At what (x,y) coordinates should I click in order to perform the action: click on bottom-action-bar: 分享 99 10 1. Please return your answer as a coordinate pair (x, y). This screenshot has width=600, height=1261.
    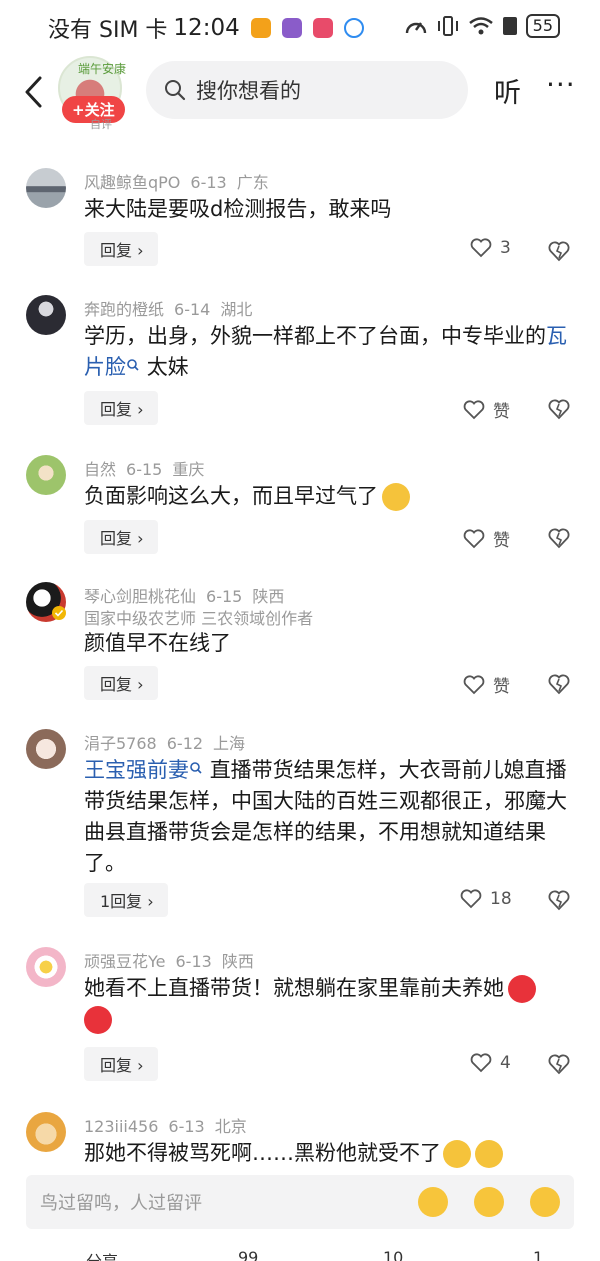
    Looking at the image, I should click on (300, 1254).